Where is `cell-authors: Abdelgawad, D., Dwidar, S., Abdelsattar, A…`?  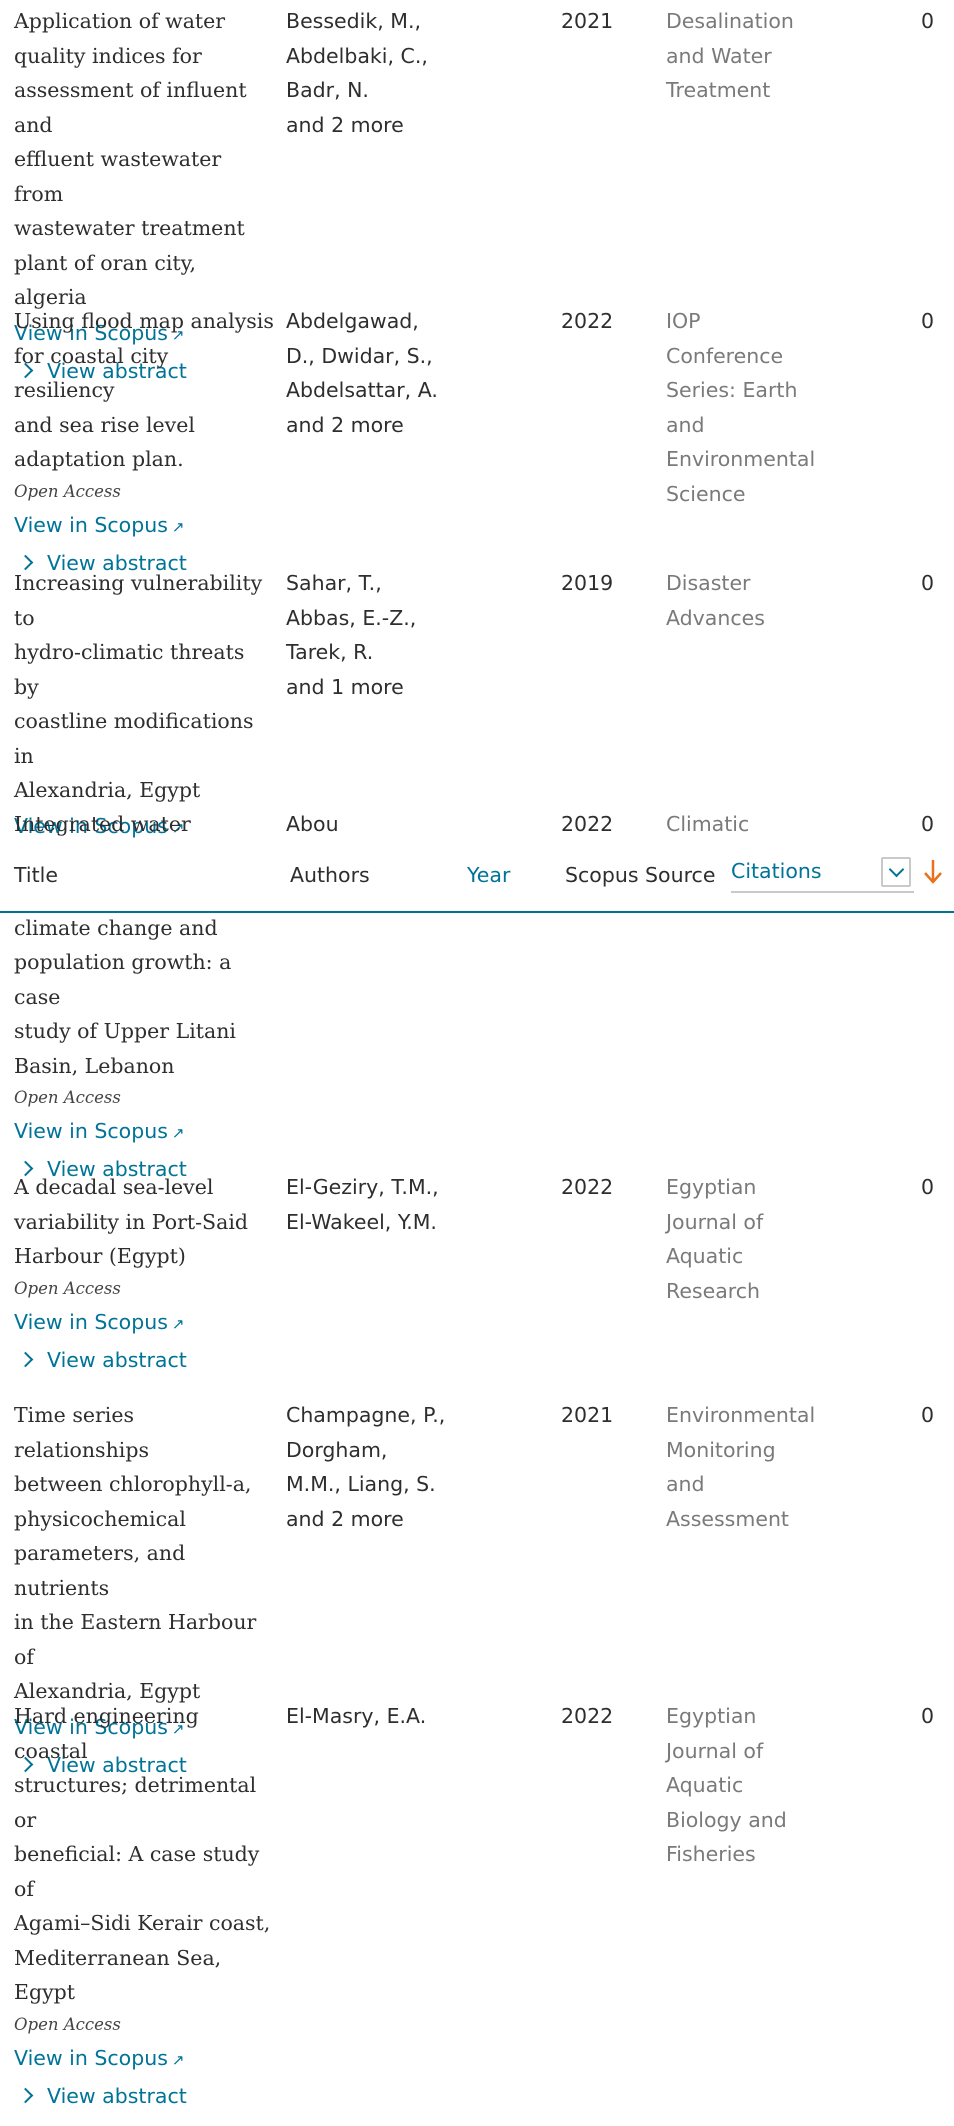
cell-authors: Abdelgawad, D., Dwidar, S., Abdelsattar, A… is located at coordinates (412, 448).